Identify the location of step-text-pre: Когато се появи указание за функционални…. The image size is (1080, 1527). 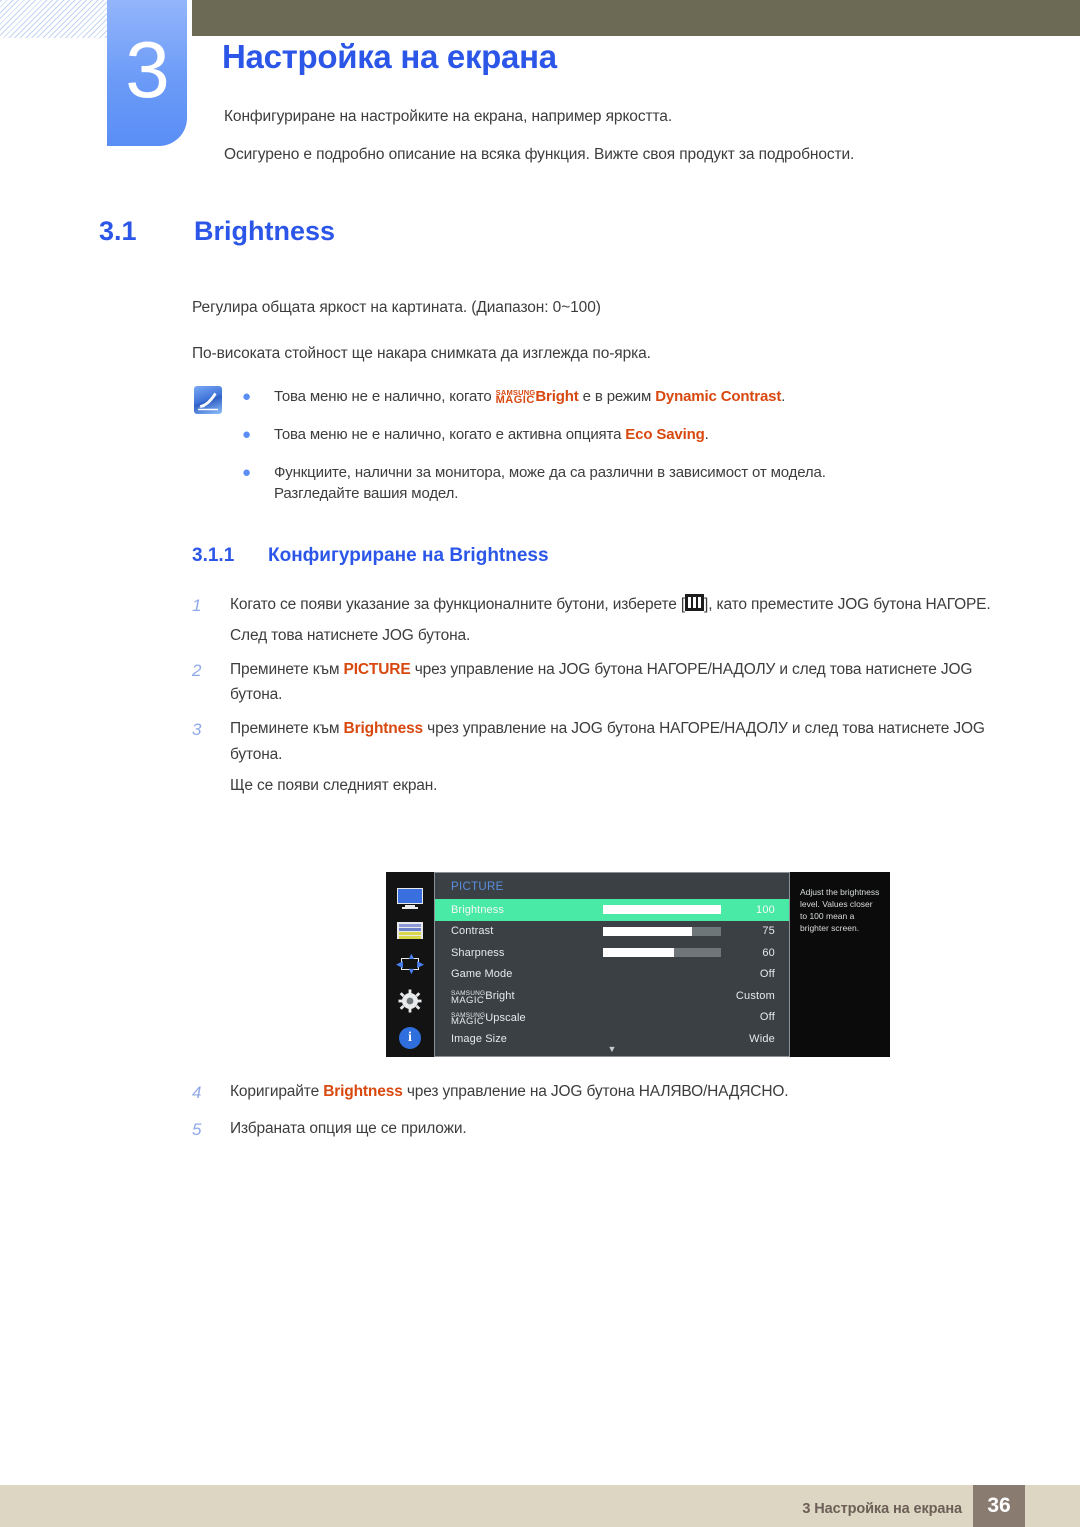
(458, 604).